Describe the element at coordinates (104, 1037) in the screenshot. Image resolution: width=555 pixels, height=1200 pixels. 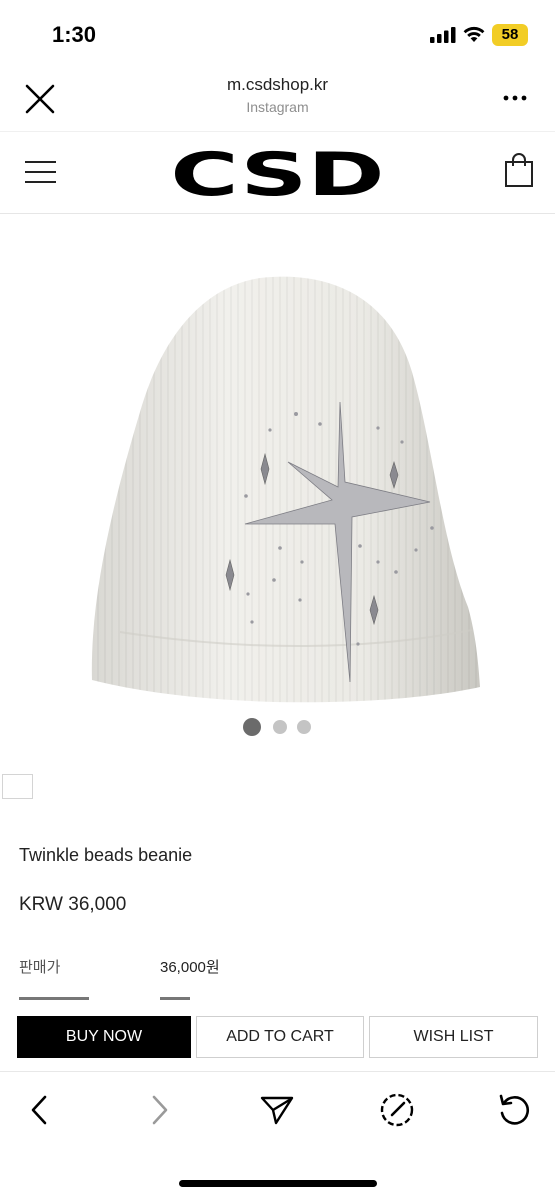
I see `buy-now-button: BUY NOW` at that location.